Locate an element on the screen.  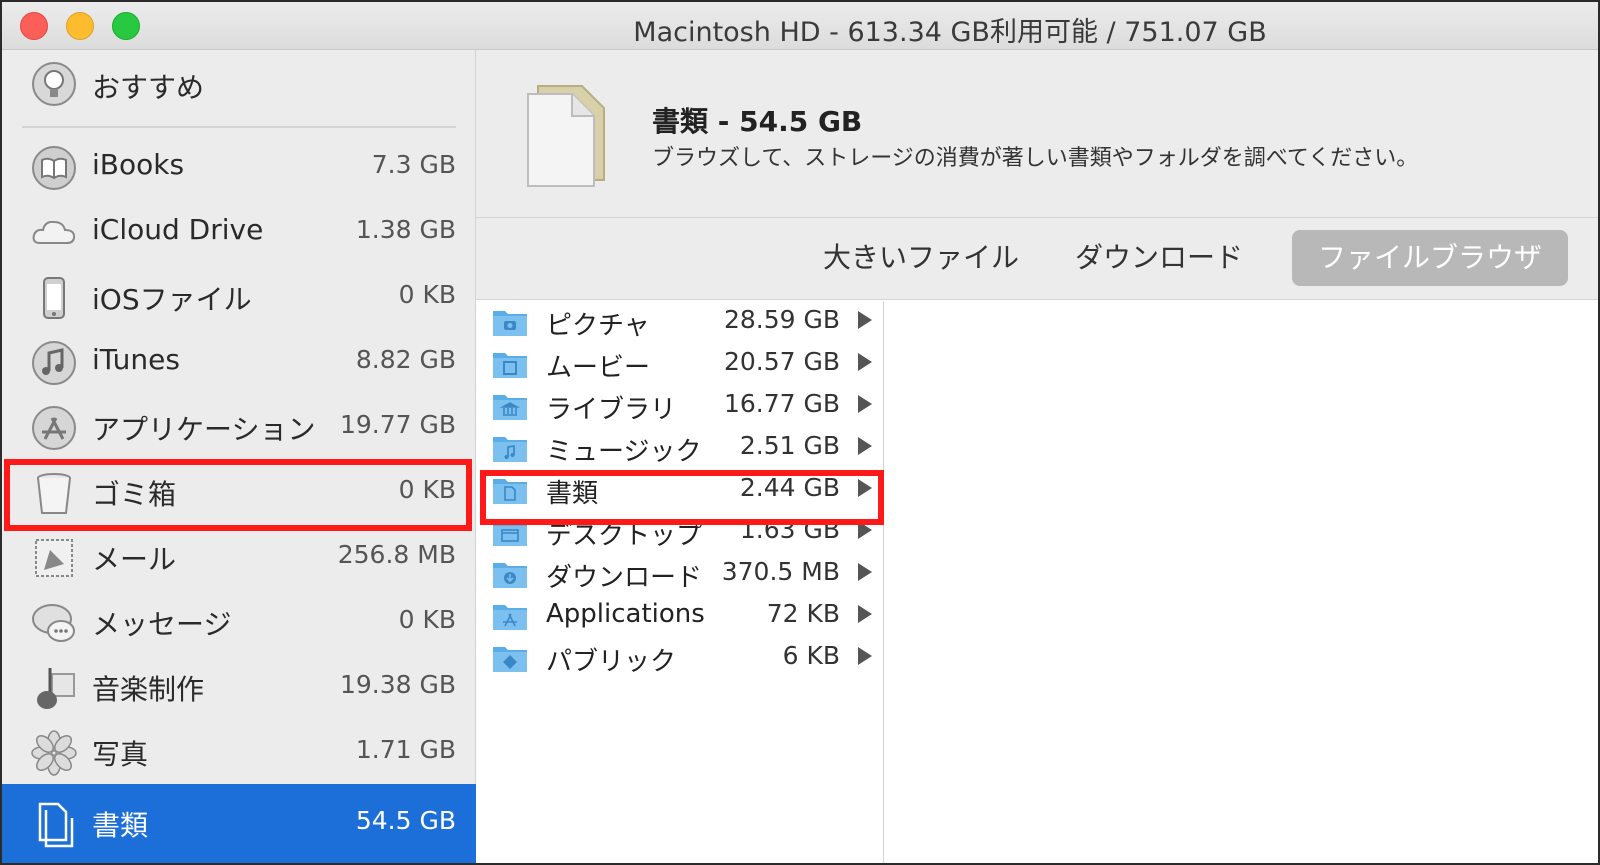
sidebar-item-size: 54.5 GB is located at coordinates (405, 820).